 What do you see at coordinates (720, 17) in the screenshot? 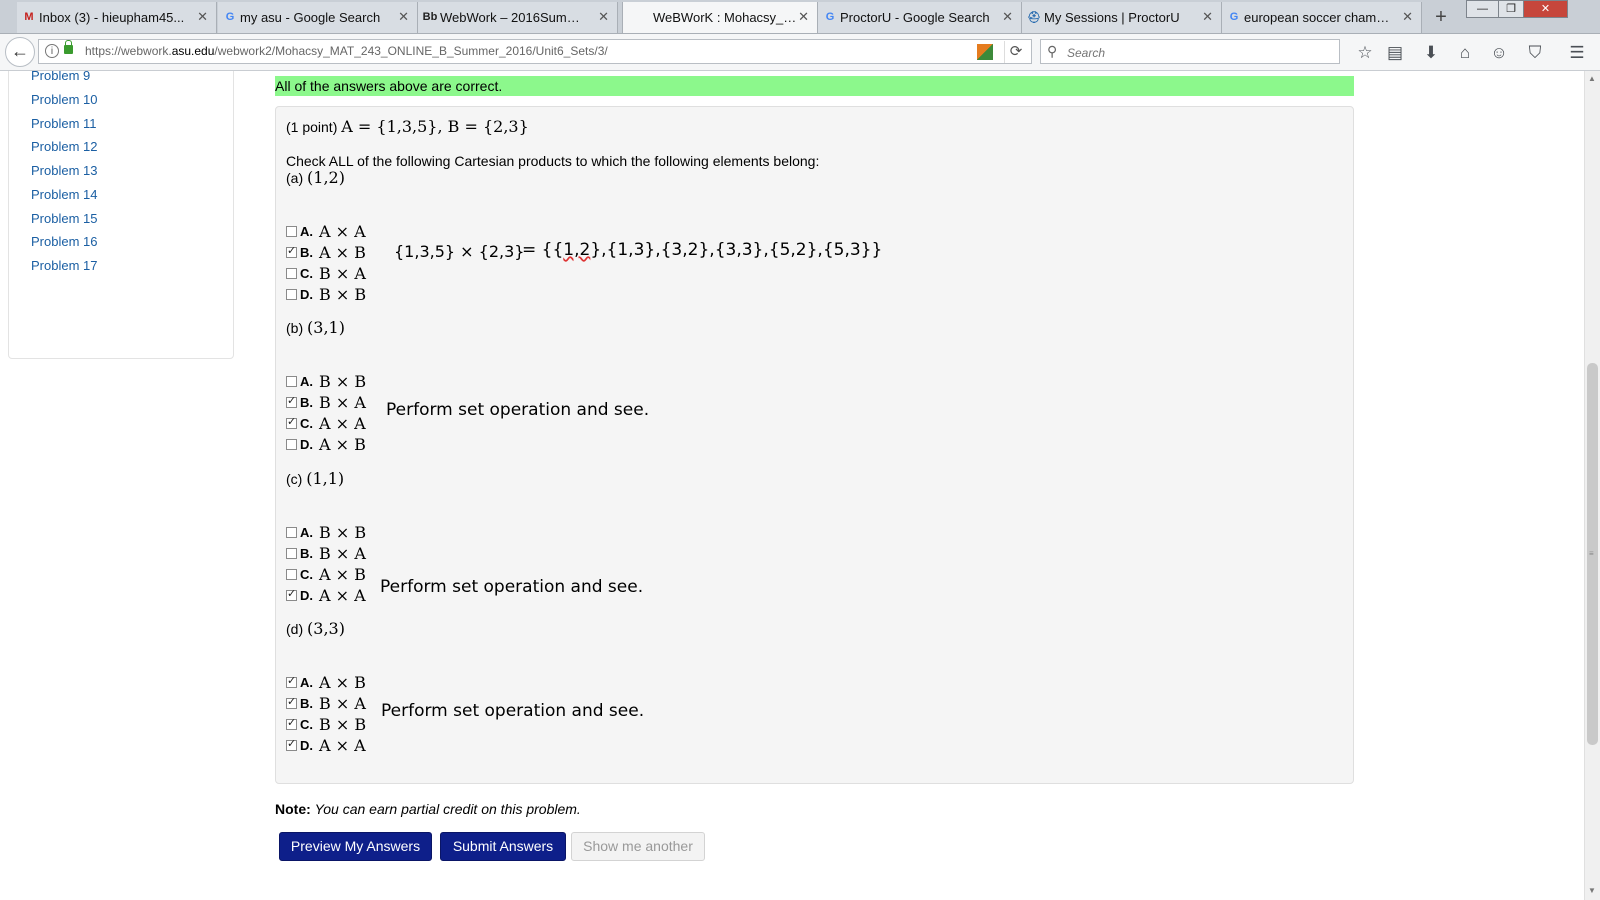
I see `browser-tab: WeBWorK : Mohacsy_M... ✕` at bounding box center [720, 17].